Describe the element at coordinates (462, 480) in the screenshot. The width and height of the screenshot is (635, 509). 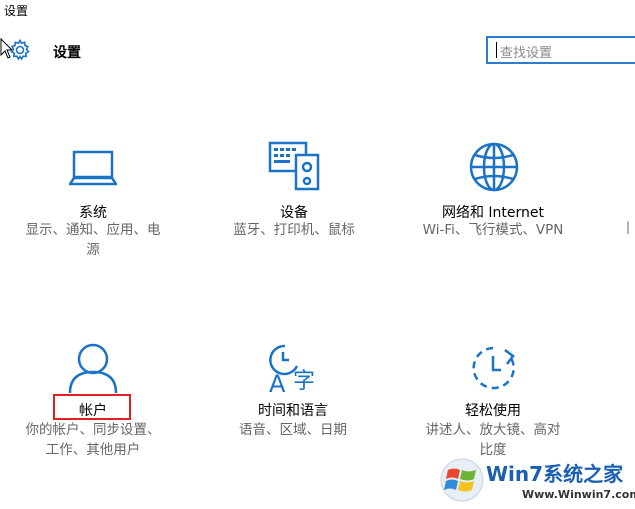
I see `windows-logo-icon` at that location.